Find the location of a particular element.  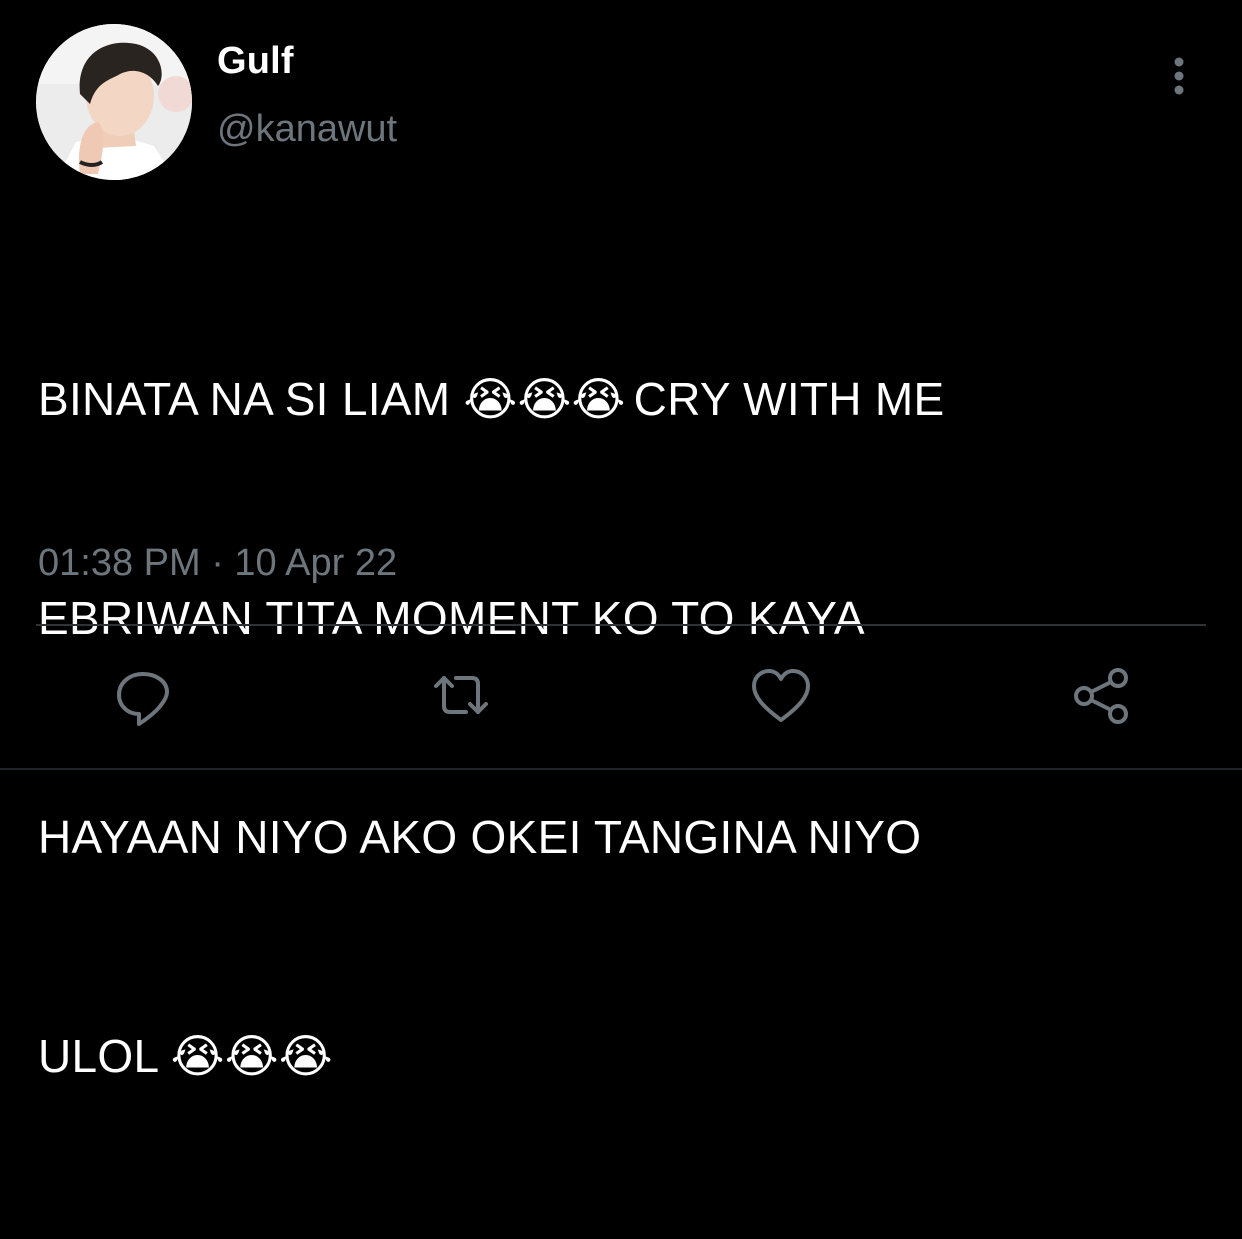

retweet-button is located at coordinates (461, 695).